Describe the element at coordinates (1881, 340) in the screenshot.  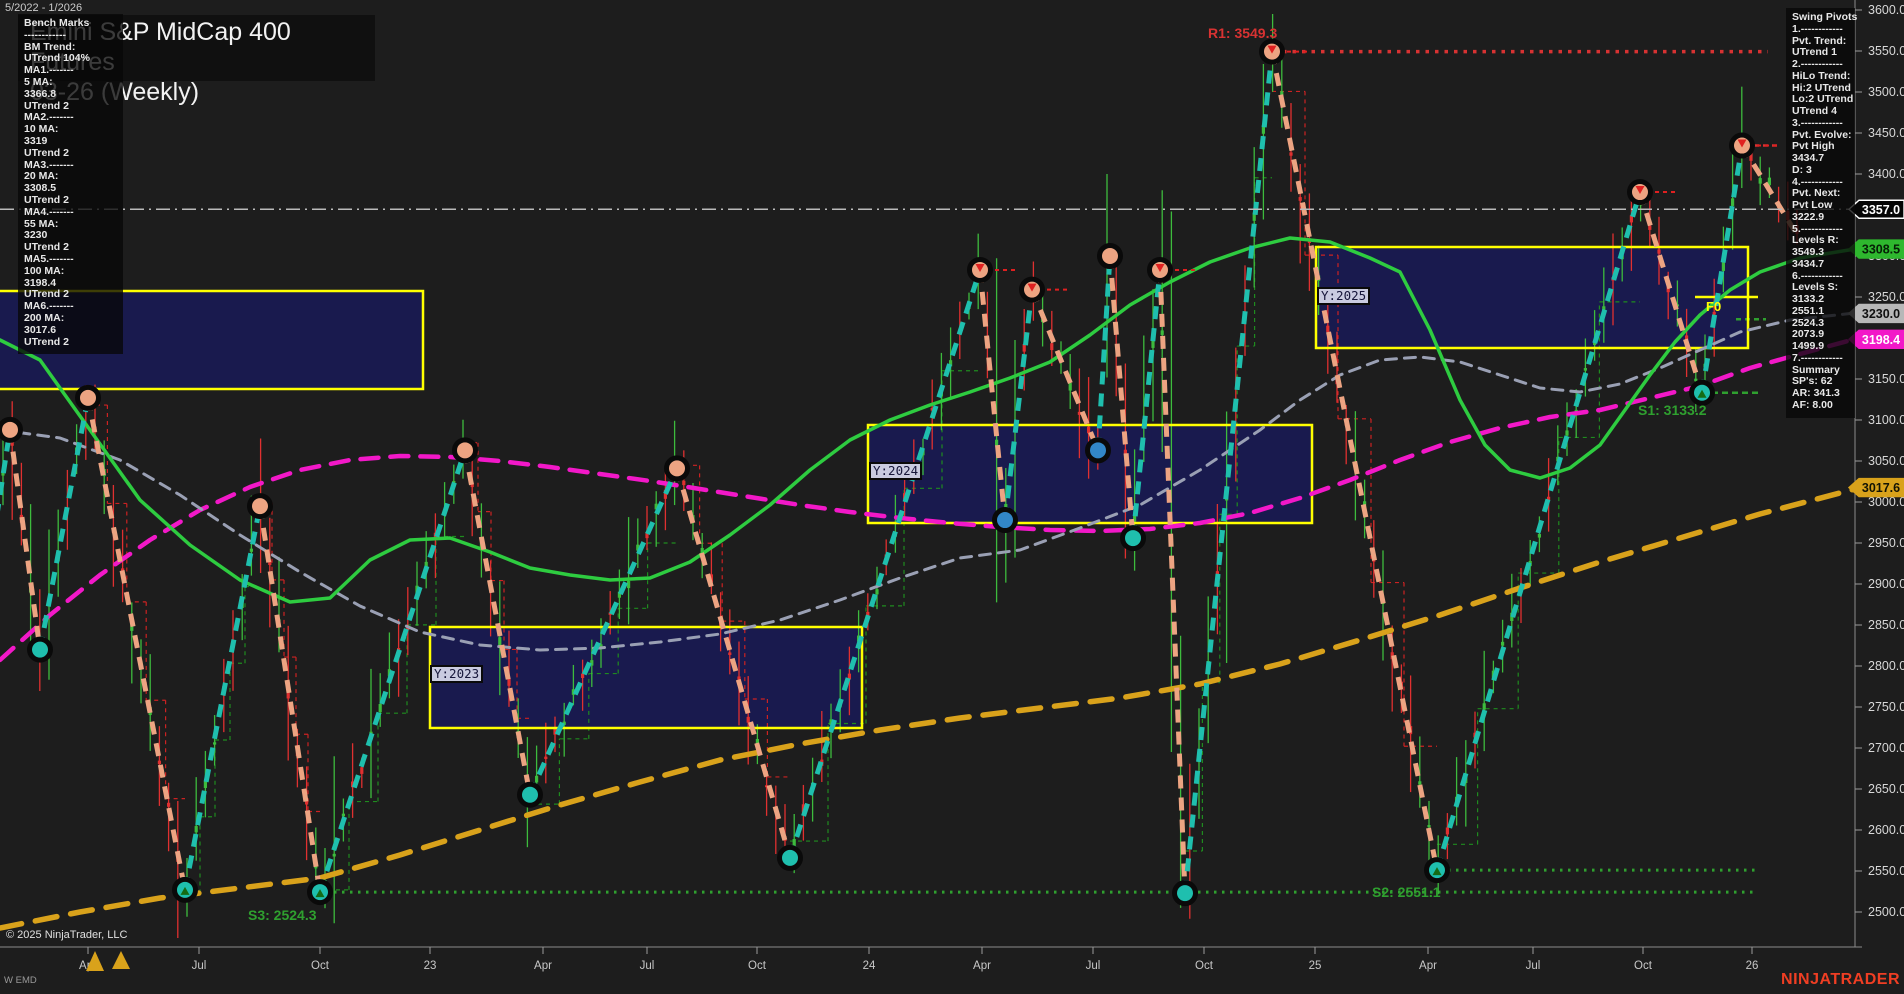
I see `price-tag-label: 3198.4` at that location.